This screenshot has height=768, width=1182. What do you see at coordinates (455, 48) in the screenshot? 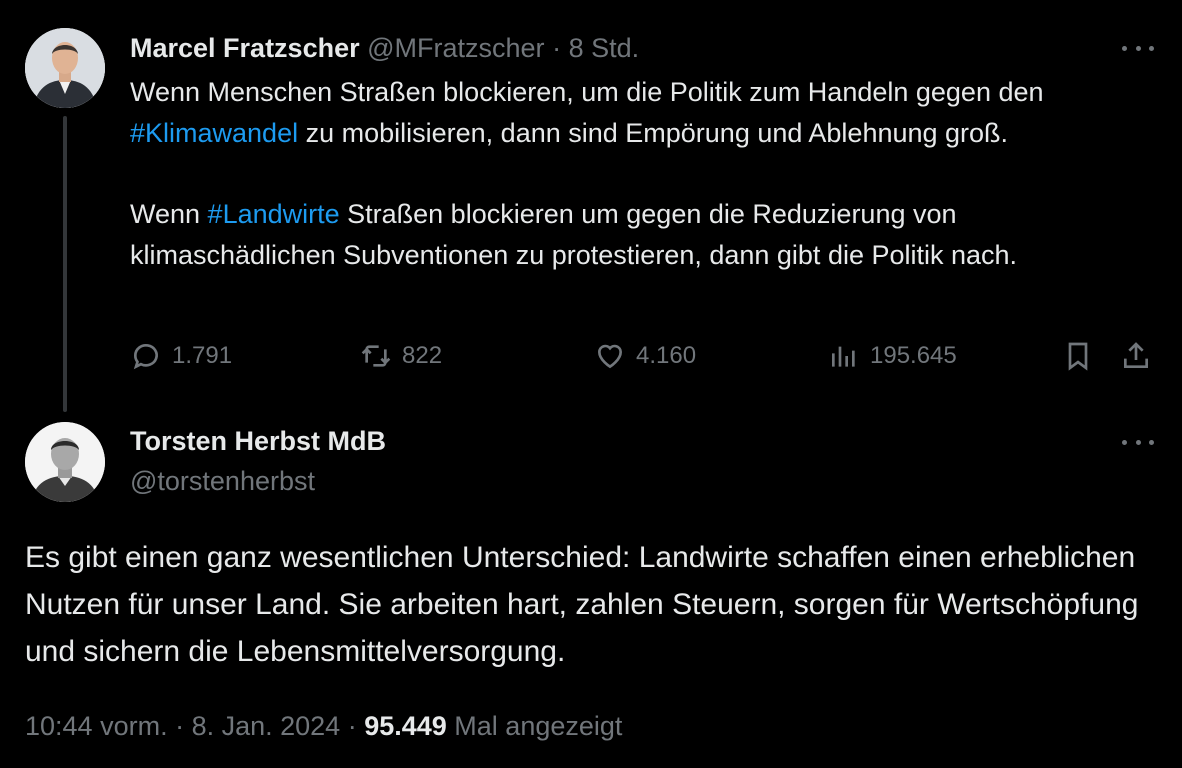
I see `author-handle: @MFratzscher` at bounding box center [455, 48].